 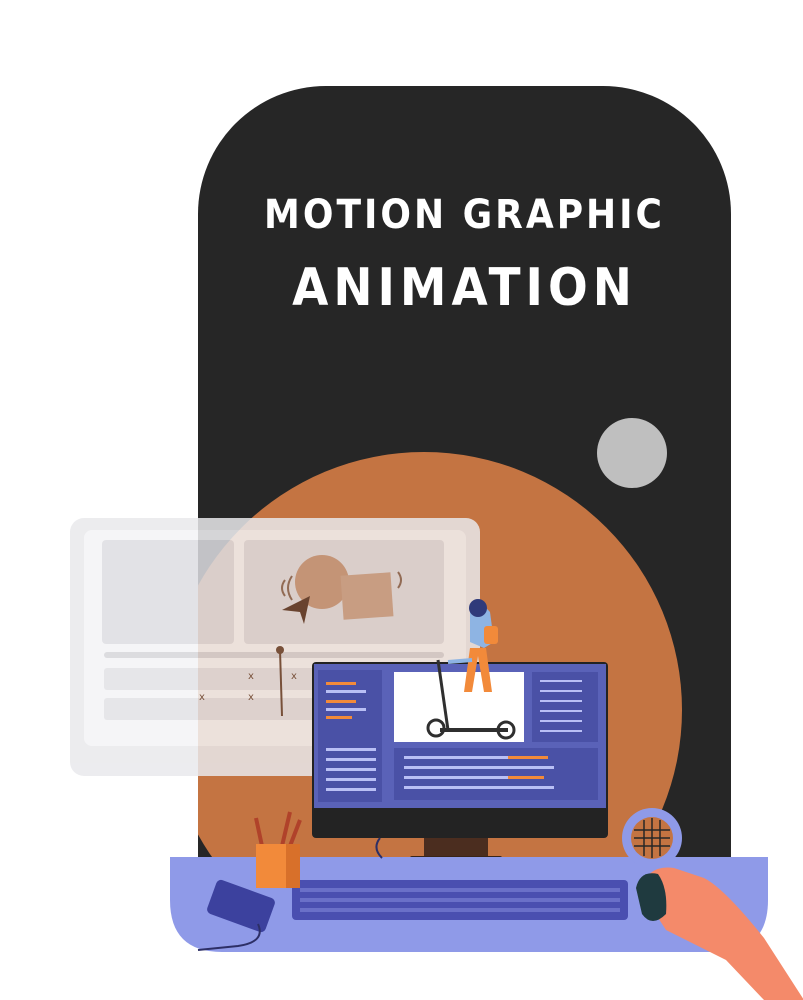 I want to click on waffle-ball-icon, so click(x=652, y=838).